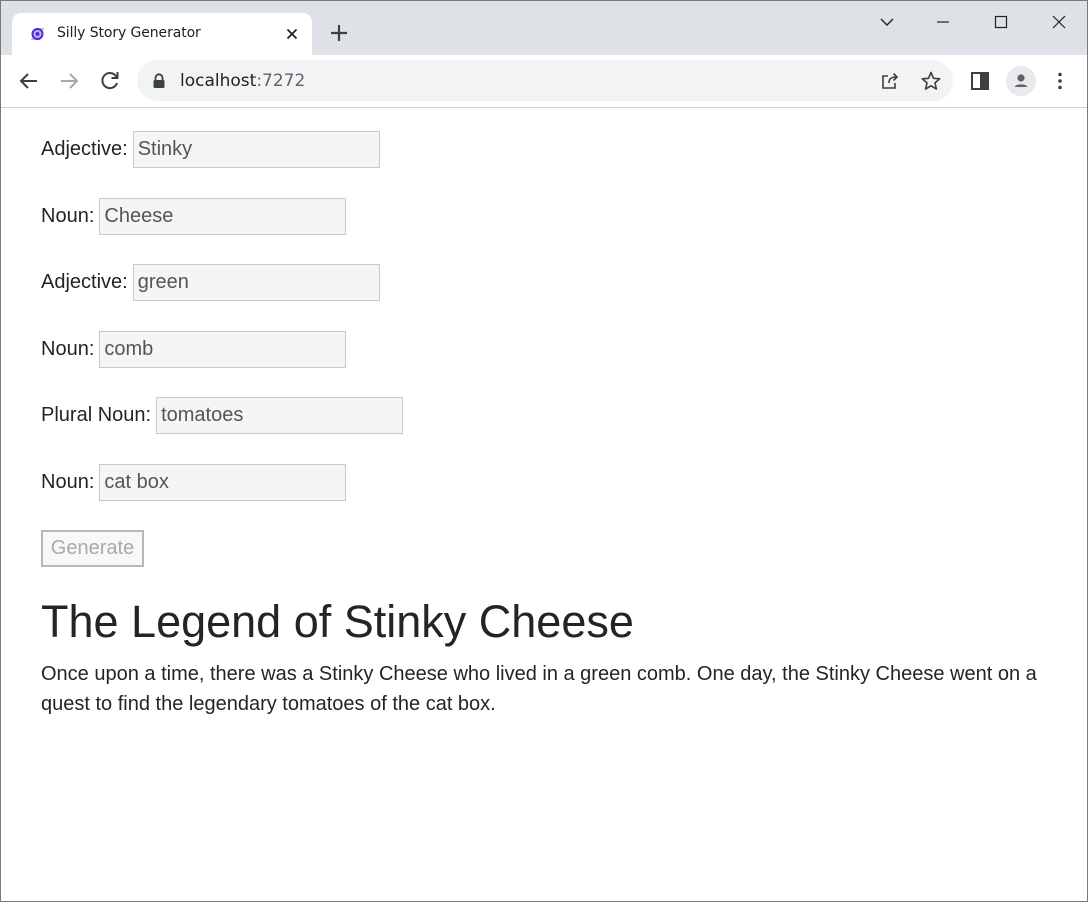 This screenshot has width=1088, height=902. I want to click on reload-icon, so click(110, 81).